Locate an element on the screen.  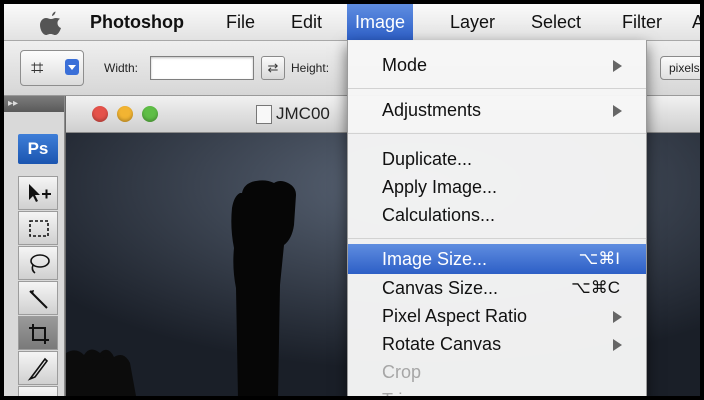
shortcut-label: ⌥⌘I is located at coordinates (599, 258).